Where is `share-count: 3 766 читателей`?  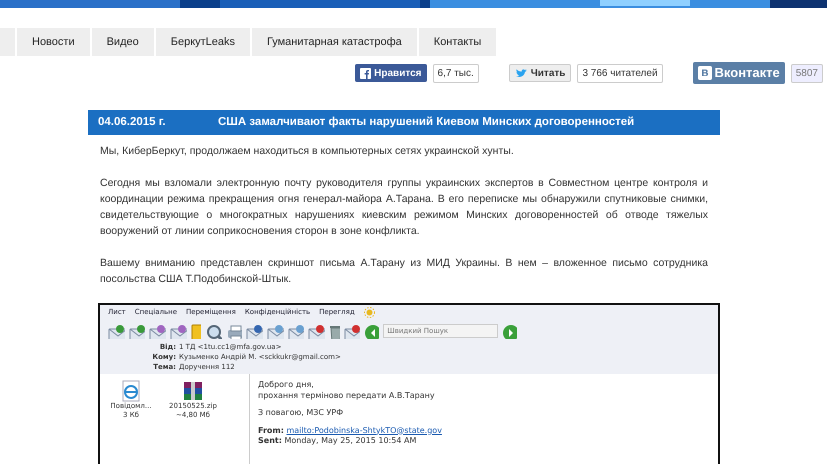
share-count: 3 766 читателей is located at coordinates (620, 73).